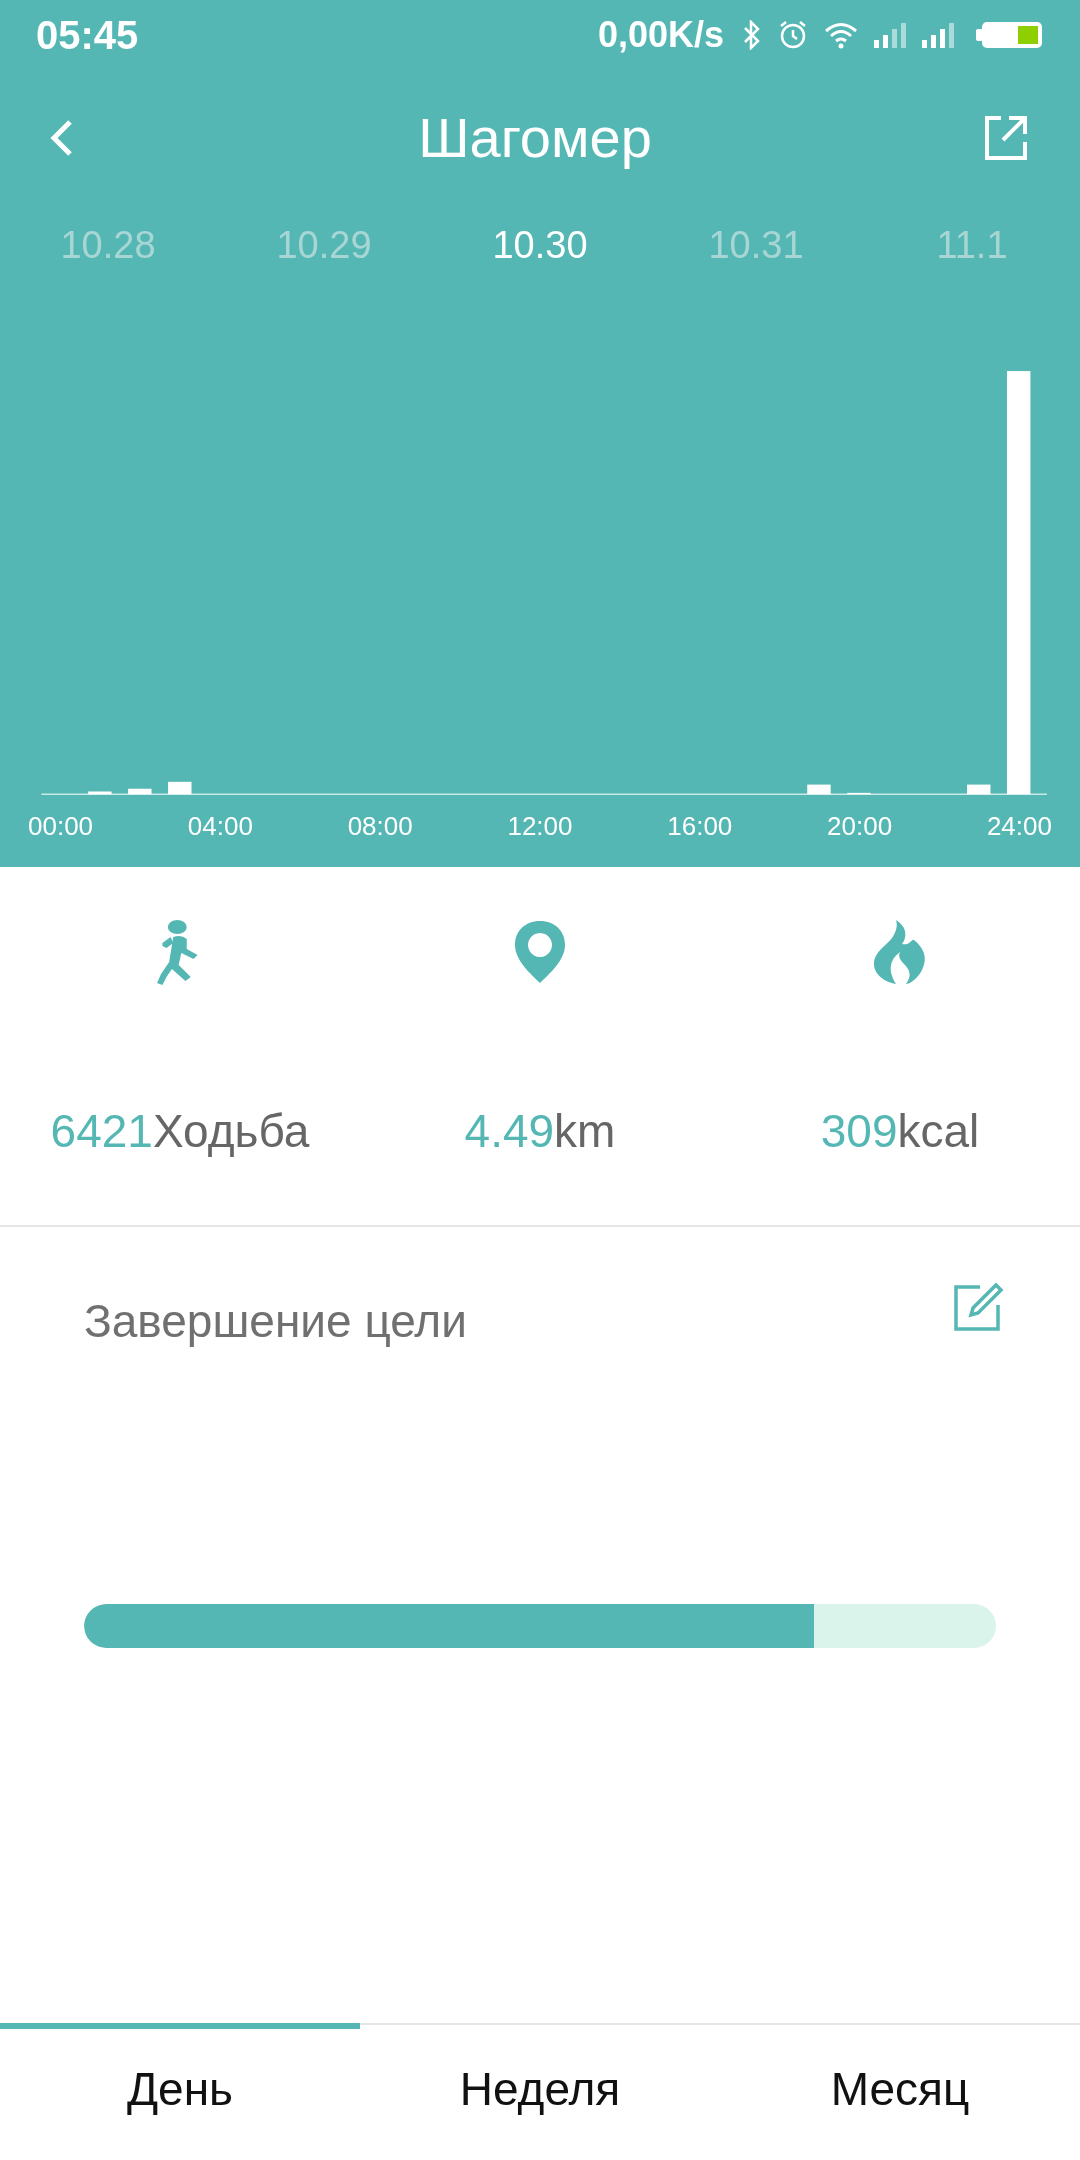  I want to click on battery-icon, so click(1010, 35).